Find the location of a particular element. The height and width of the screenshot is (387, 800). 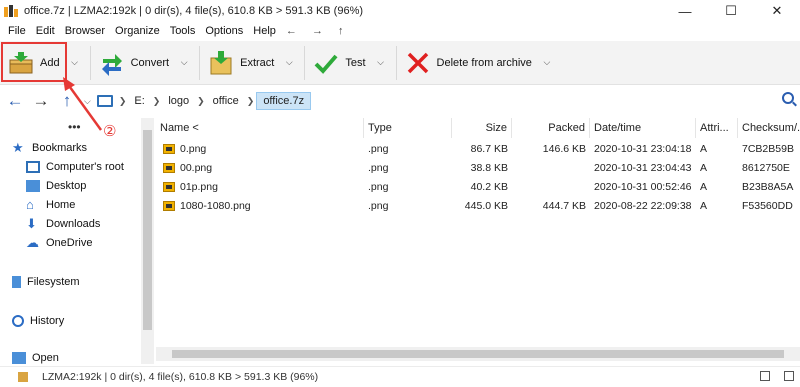

test-dropdown-chevron-icon: ⌵ is located at coordinates (381, 63).